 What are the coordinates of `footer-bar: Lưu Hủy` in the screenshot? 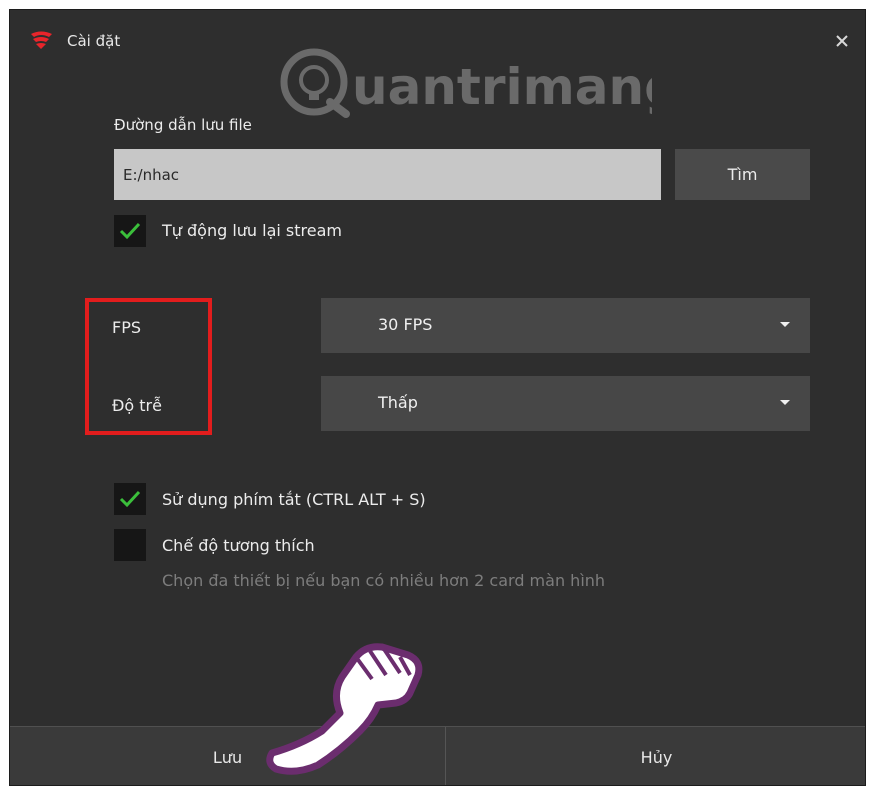 It's located at (437, 755).